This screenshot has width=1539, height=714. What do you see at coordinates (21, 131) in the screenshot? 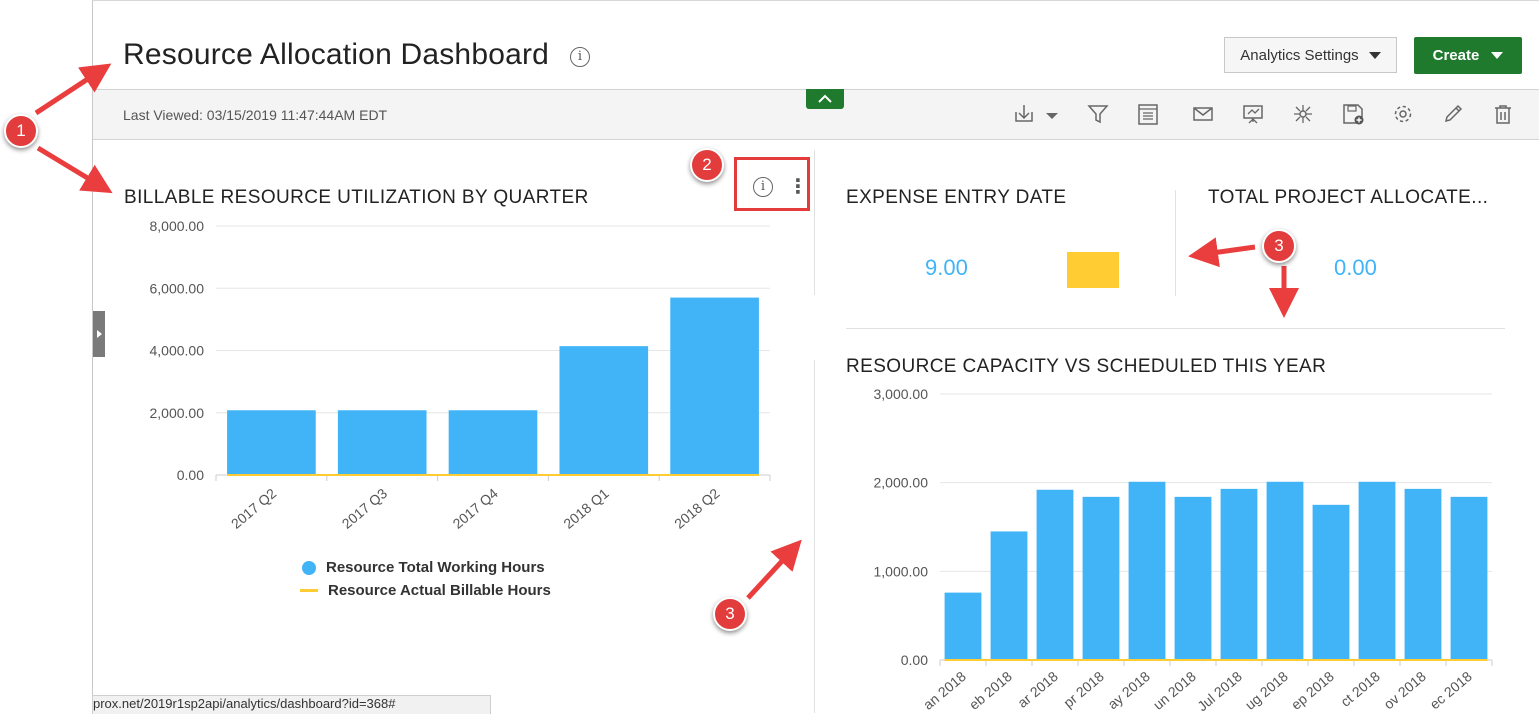
I see `annotation-badge-1: 1` at bounding box center [21, 131].